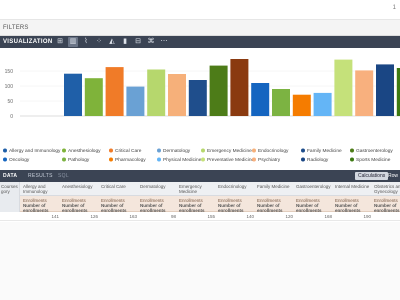 The width and height of the screenshot is (400, 300). Describe the element at coordinates (93, 97) in the screenshot. I see `bar-anesthesiology` at that location.